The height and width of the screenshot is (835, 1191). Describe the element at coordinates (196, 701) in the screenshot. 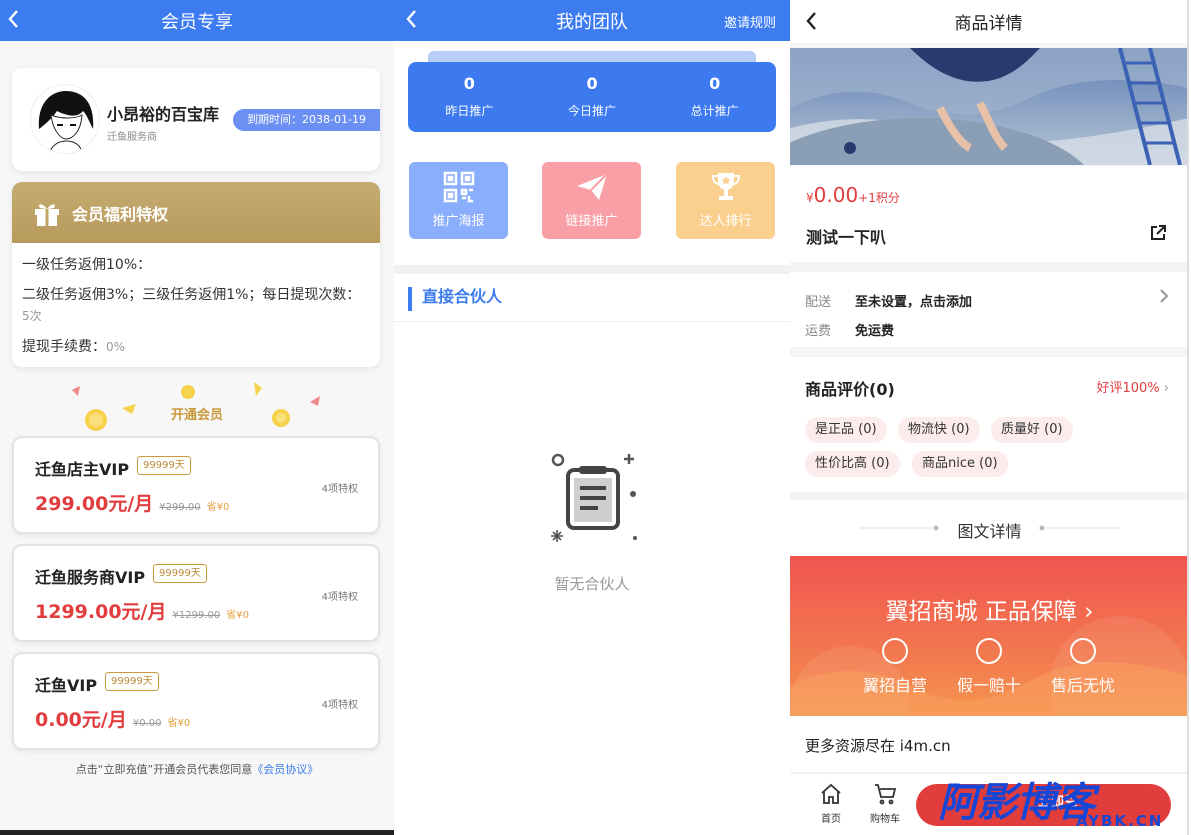

I see `vip-card: 迁鱼VIP 99999天 0.00元/月 ¥0.00 省¥0 4项特权` at that location.